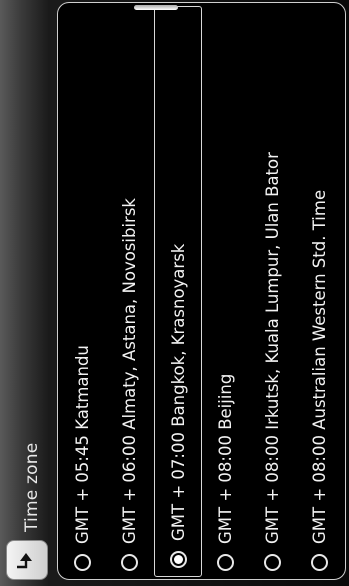 The height and width of the screenshot is (586, 349). I want to click on timezone-label: GMT + 05:45 Katmandu, so click(82, 444).